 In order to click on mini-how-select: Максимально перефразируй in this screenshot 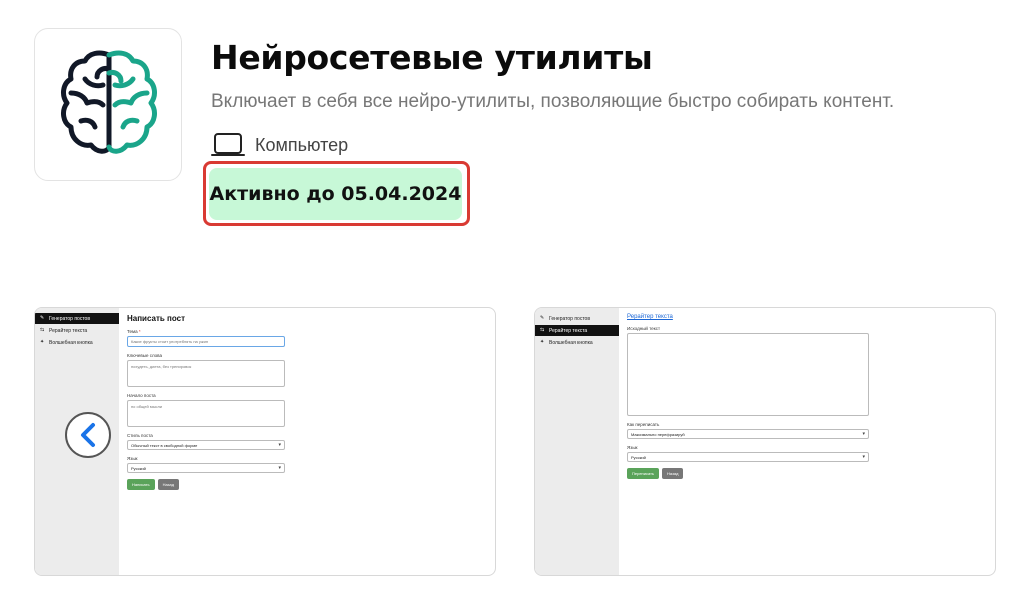, I will do `click(748, 434)`.